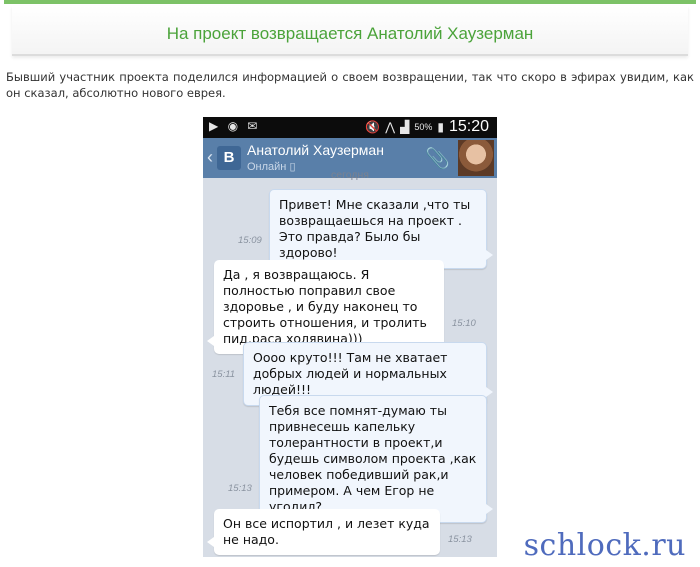 The height and width of the screenshot is (567, 700). What do you see at coordinates (229, 158) in the screenshot?
I see `vk-logo: B` at bounding box center [229, 158].